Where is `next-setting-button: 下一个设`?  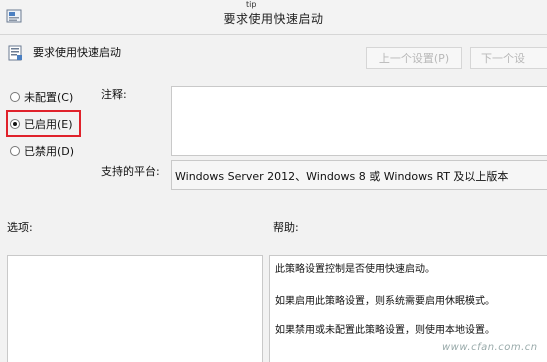 next-setting-button: 下一个设 is located at coordinates (508, 58).